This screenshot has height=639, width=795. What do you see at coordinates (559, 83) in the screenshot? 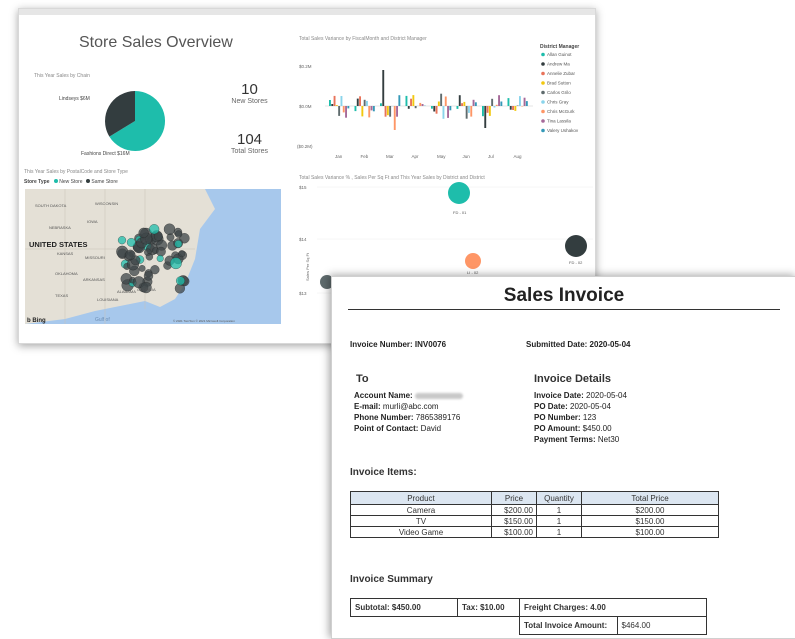
I see `legend-item: Brad Sutton` at bounding box center [559, 83].